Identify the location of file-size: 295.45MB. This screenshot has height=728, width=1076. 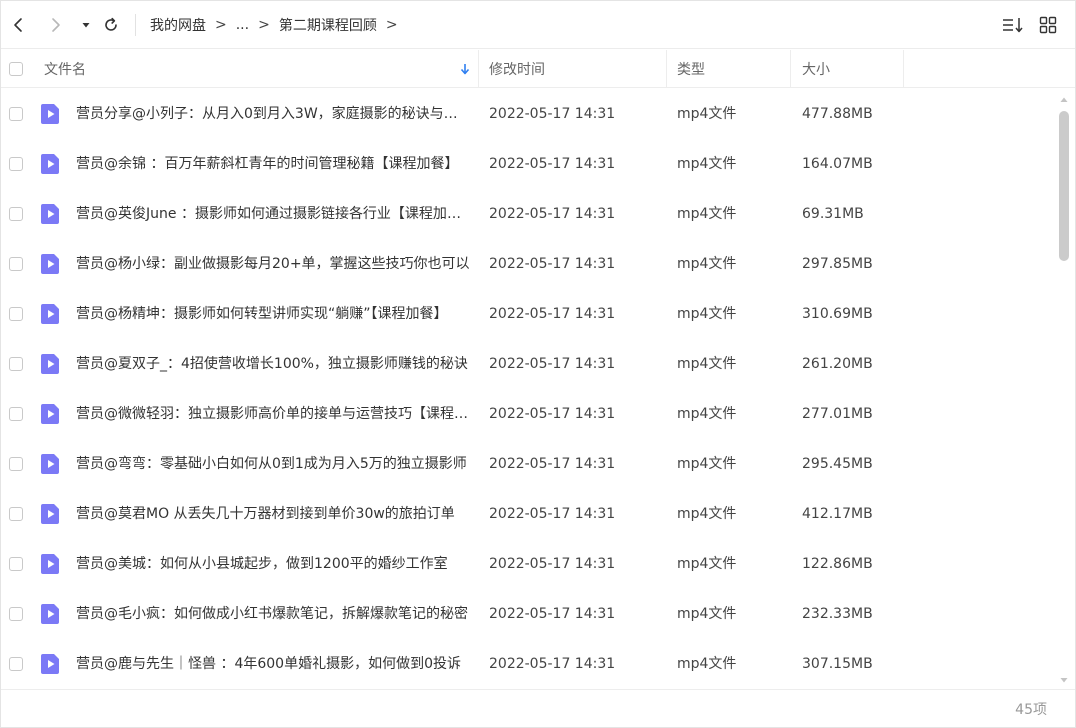
(837, 464).